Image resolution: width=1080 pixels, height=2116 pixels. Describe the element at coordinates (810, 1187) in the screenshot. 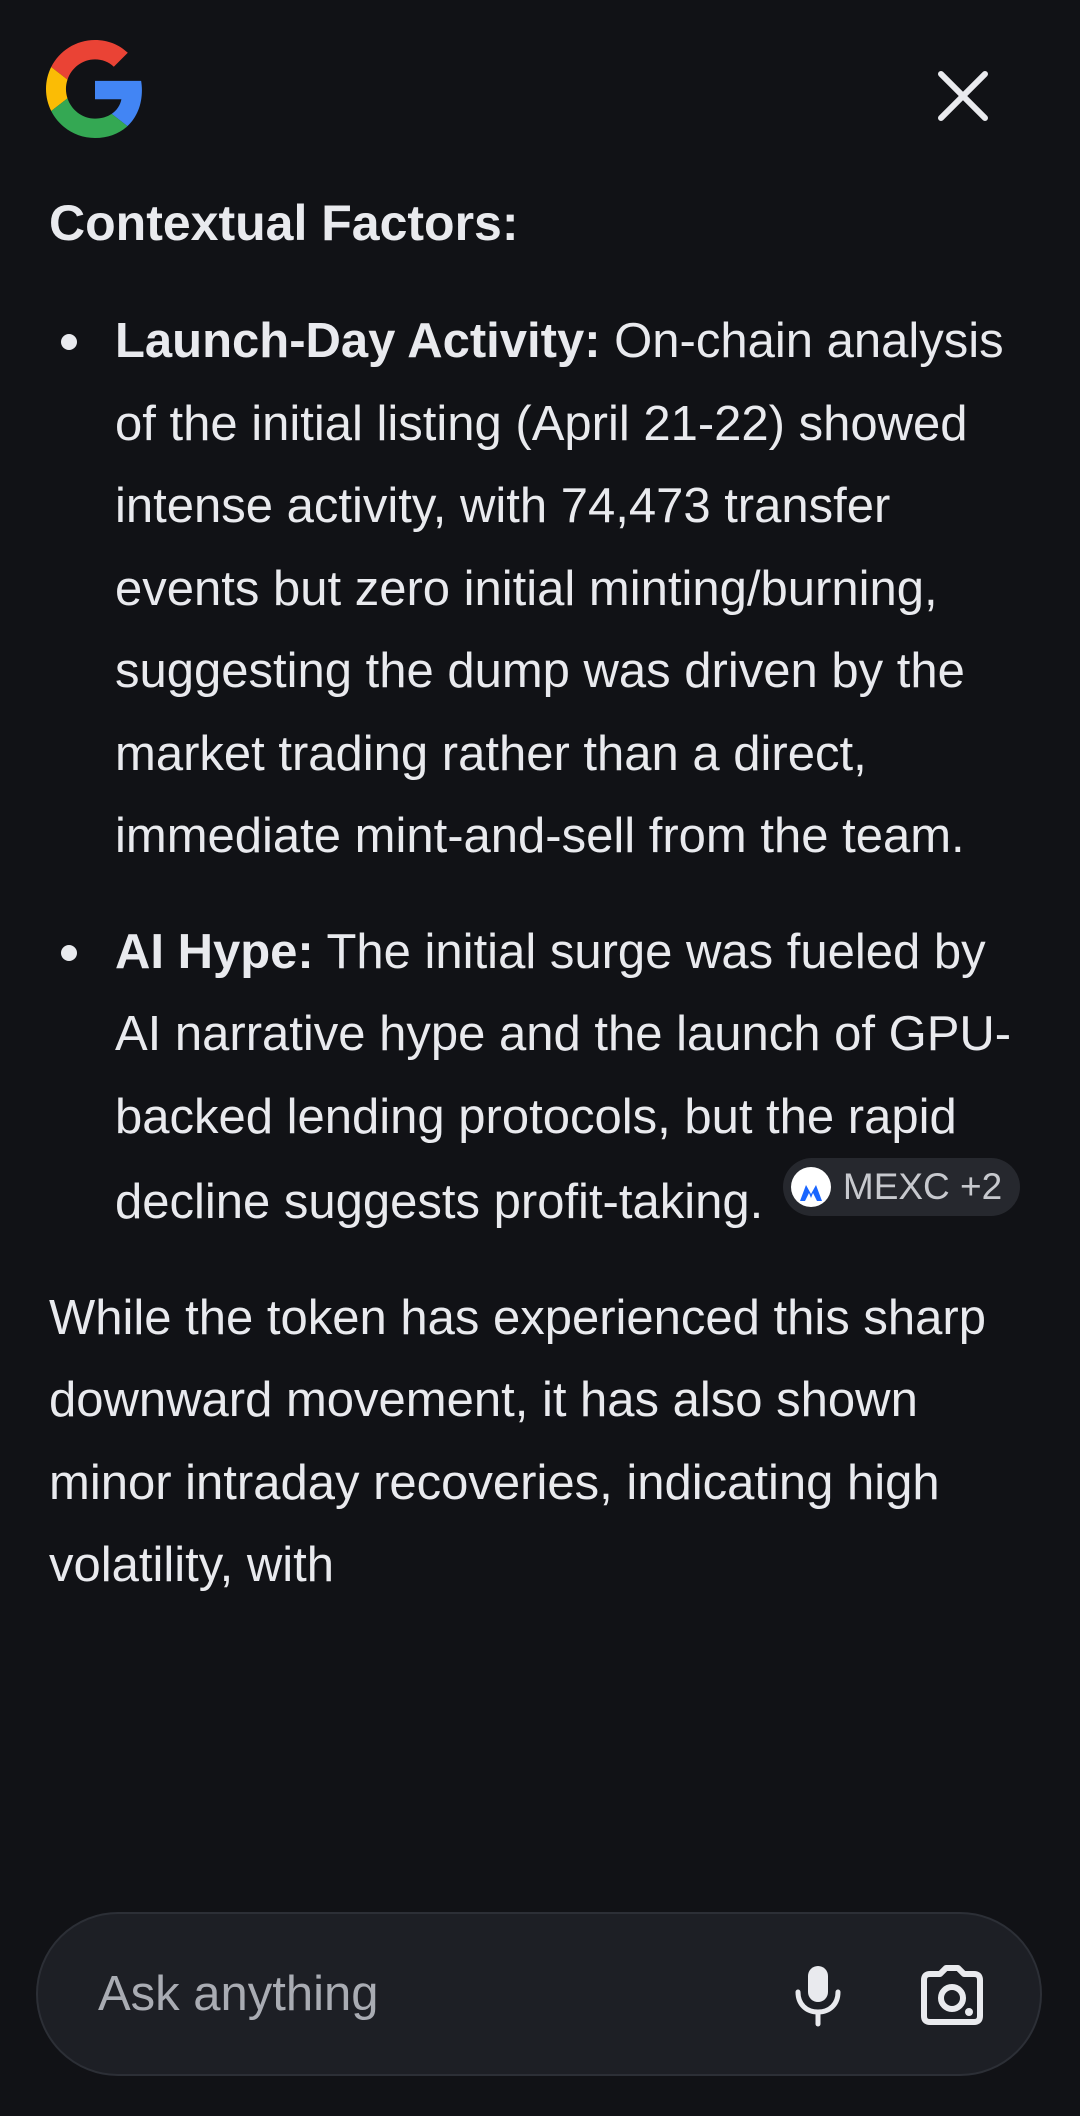

I see `mexc-logo-icon` at that location.